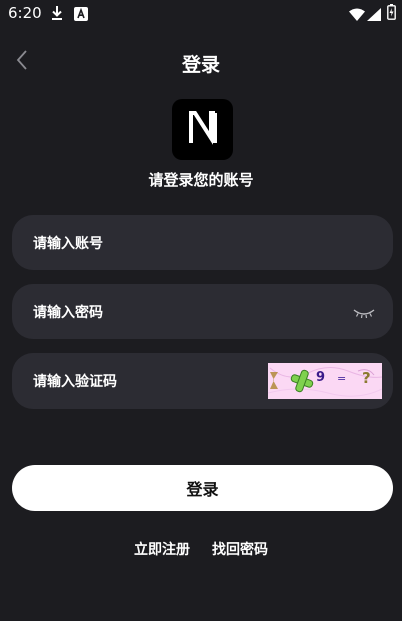 The image size is (402, 621). I want to click on status-bar: 6:20, so click(201, 14).